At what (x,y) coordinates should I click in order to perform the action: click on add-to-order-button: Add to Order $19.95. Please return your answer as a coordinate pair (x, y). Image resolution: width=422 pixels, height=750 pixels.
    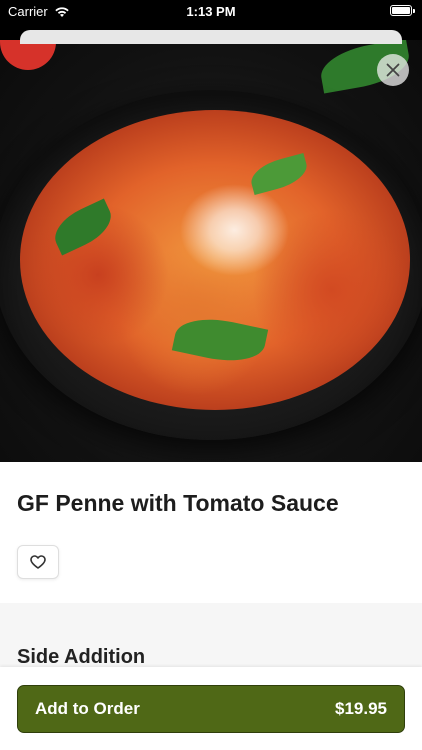
    Looking at the image, I should click on (211, 709).